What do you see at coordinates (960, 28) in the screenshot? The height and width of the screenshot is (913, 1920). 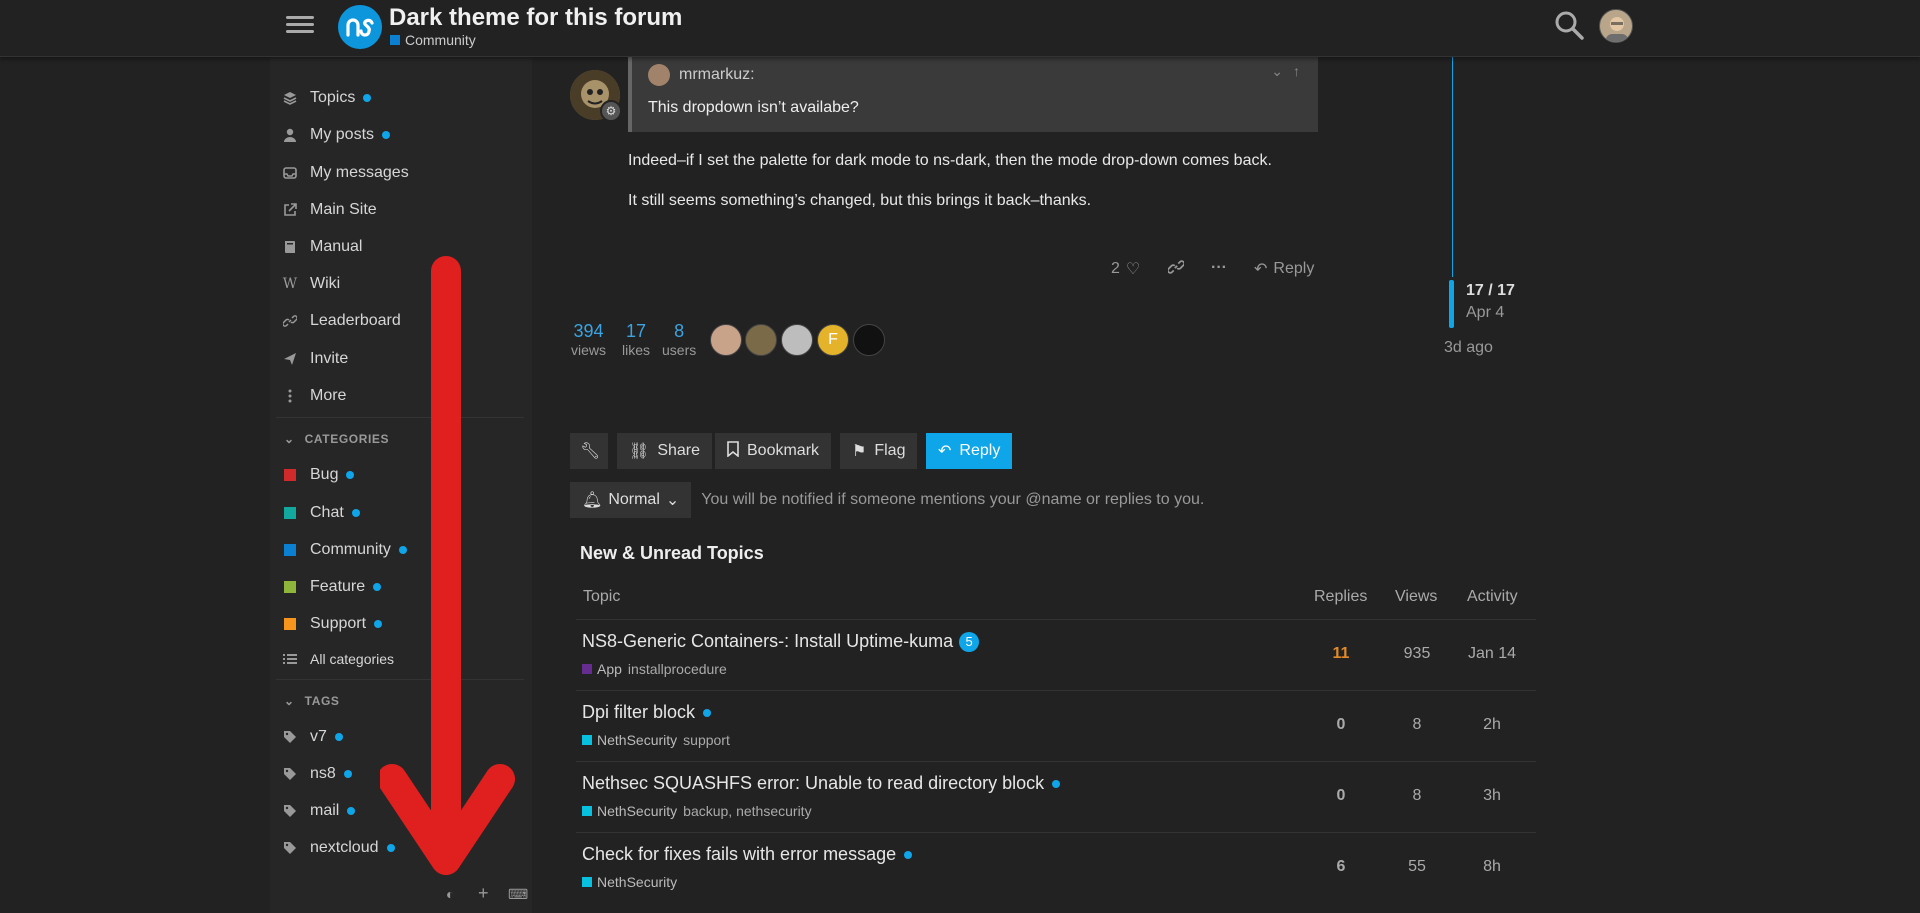 I see `site-header: Dark theme for this forum Community` at bounding box center [960, 28].